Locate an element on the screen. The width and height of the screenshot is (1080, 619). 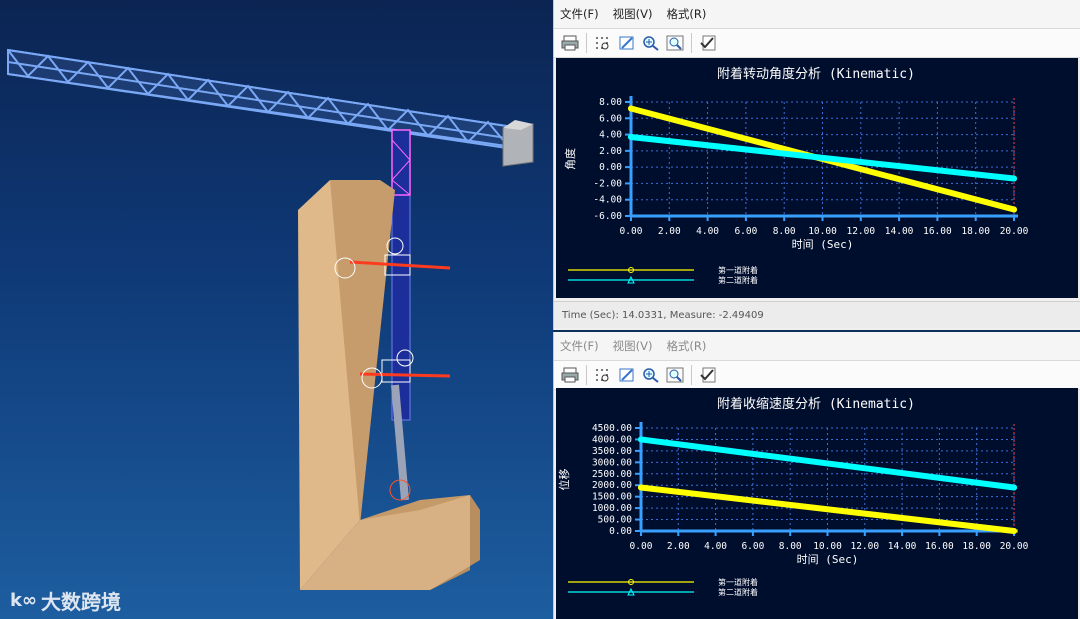
chart-title: 附着收缩速度分析 (Kinematic) is located at coordinates (816, 404).